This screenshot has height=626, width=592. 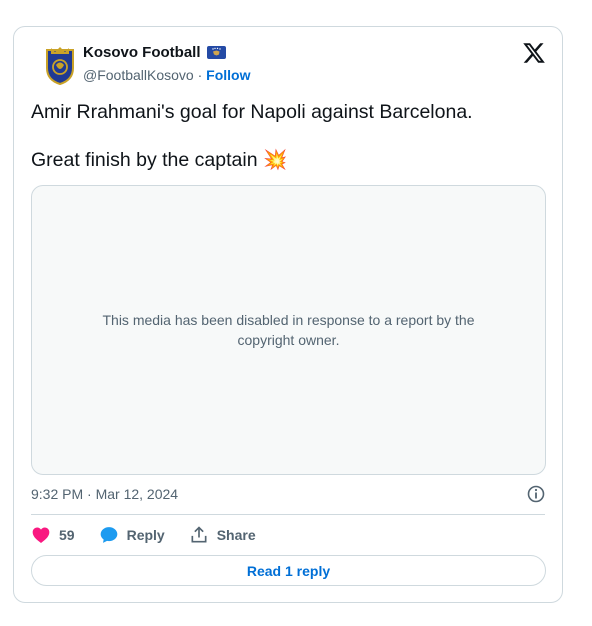 What do you see at coordinates (236, 535) in the screenshot?
I see `share-label: Share` at bounding box center [236, 535].